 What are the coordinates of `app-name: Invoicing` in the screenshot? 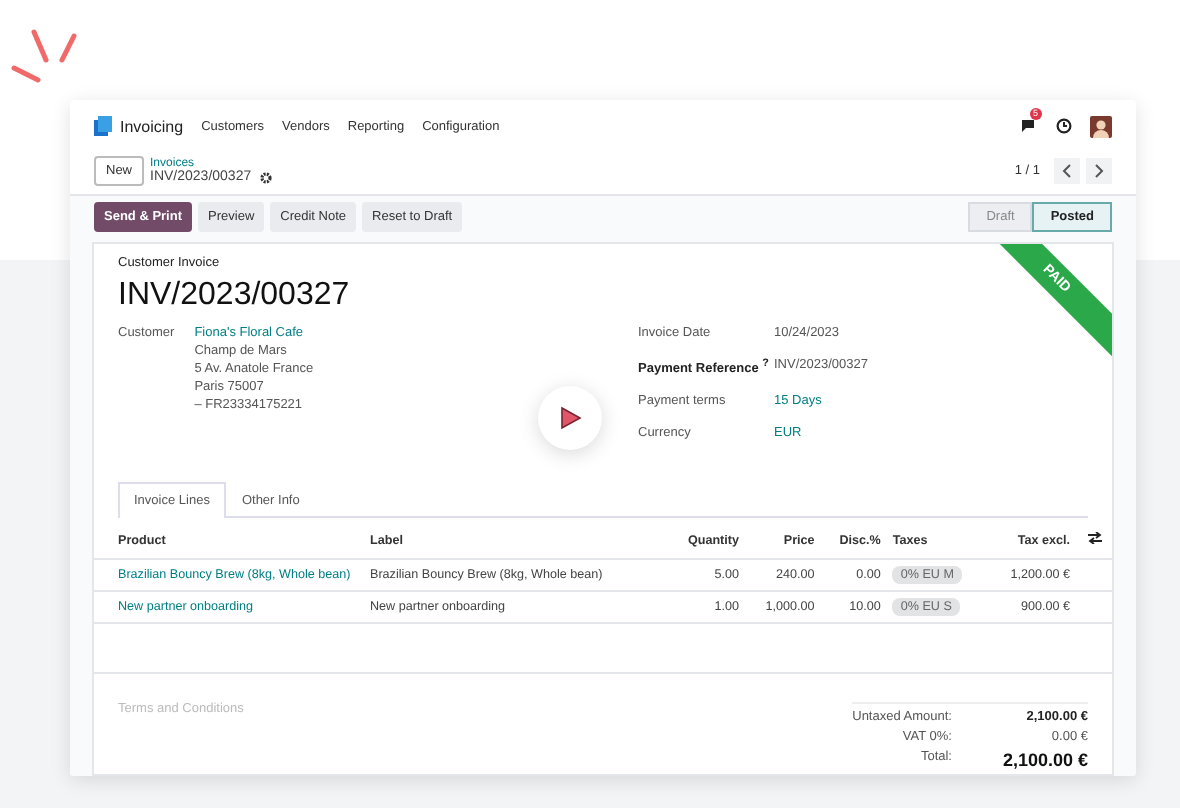 It's located at (152, 126).